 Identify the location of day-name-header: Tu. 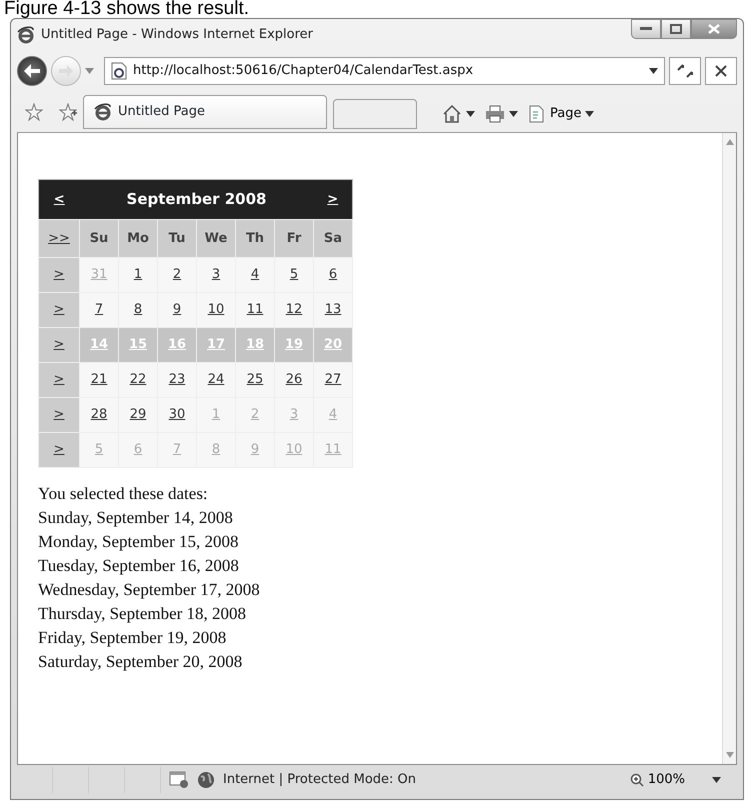
(177, 239).